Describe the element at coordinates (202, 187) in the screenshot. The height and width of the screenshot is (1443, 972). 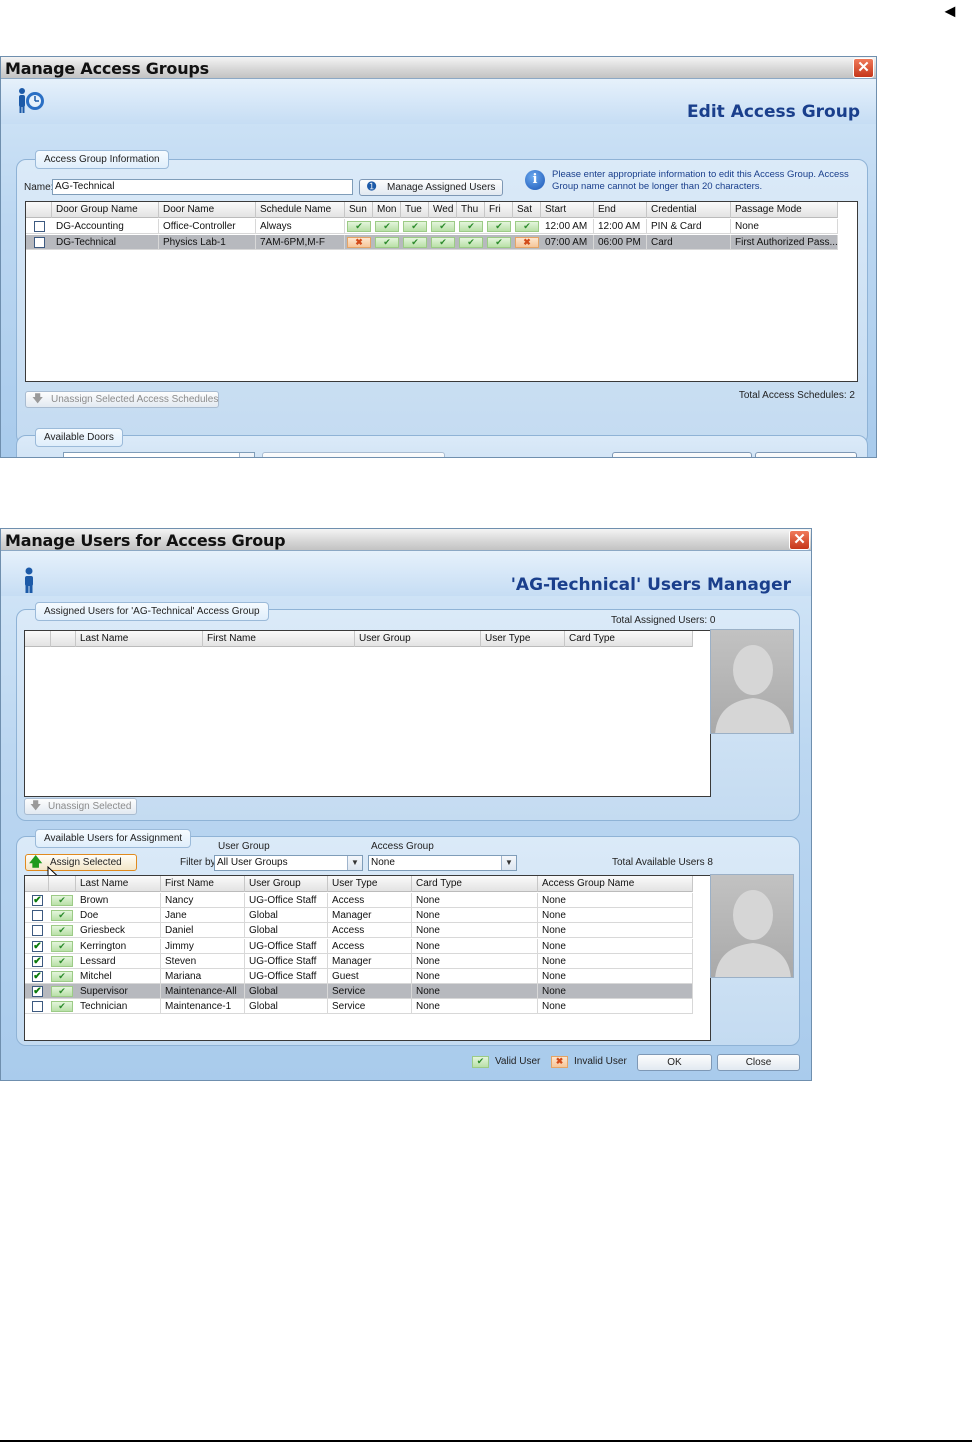
I see `access-group-name-input: AG-Technical` at that location.